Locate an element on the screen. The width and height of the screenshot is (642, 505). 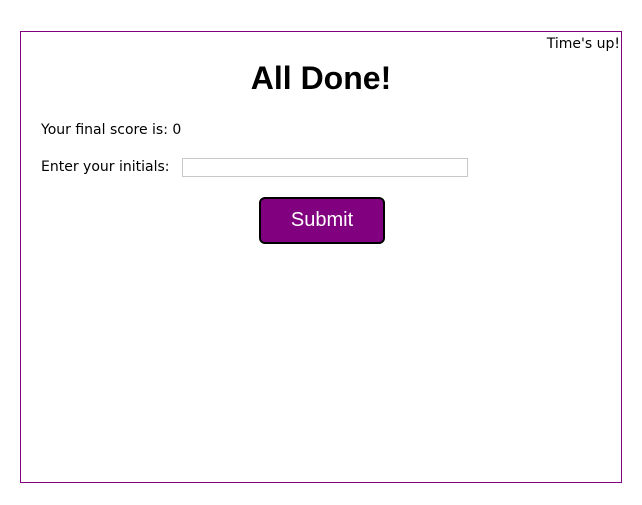
initials-form-row: Enter your initials: is located at coordinates (255, 167).